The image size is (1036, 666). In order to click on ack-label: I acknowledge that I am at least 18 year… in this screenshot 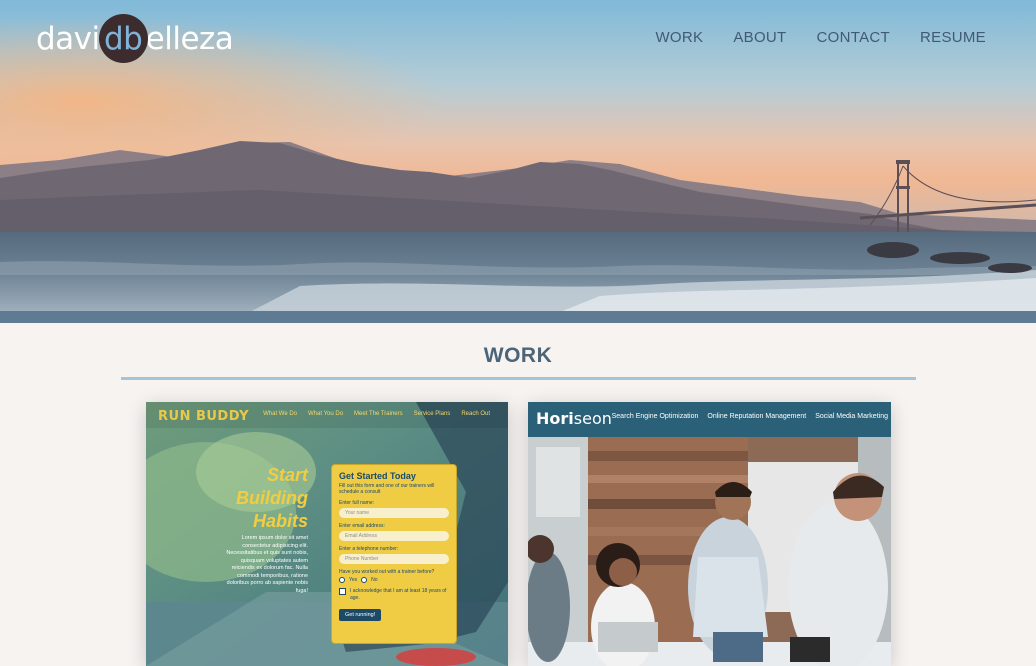, I will do `click(398, 594)`.